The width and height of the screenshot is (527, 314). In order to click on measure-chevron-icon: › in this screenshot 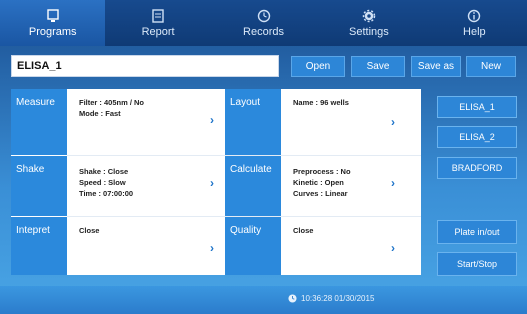, I will do `click(212, 120)`.